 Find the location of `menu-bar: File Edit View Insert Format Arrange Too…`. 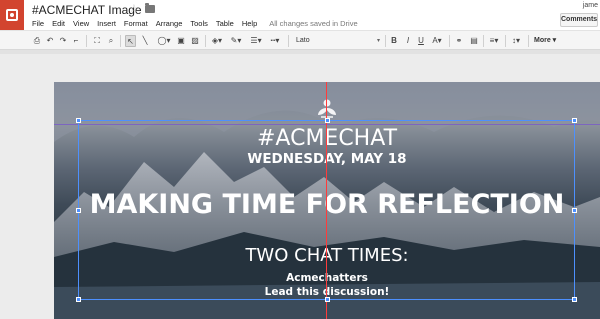

menu-bar: File Edit View Insert Format Arrange Too… is located at coordinates (195, 23).